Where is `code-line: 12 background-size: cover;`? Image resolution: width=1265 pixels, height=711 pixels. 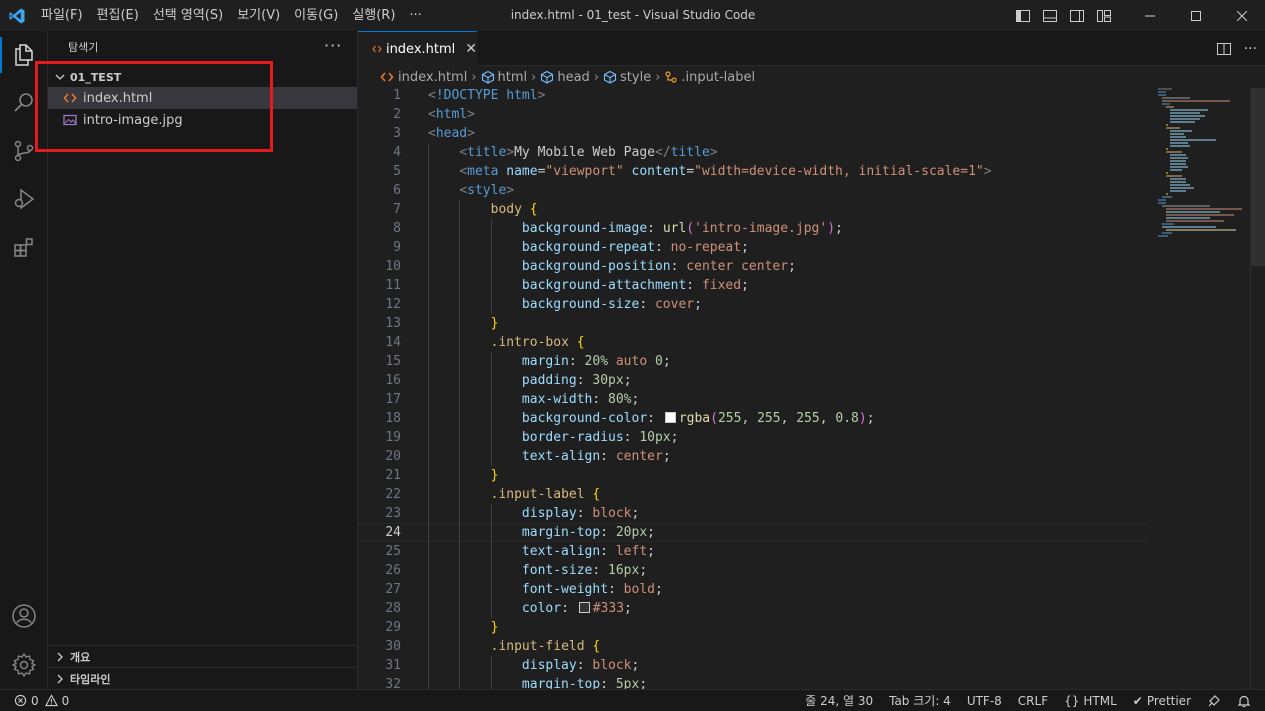
code-line: 12 background-size: cover; is located at coordinates (753, 304).